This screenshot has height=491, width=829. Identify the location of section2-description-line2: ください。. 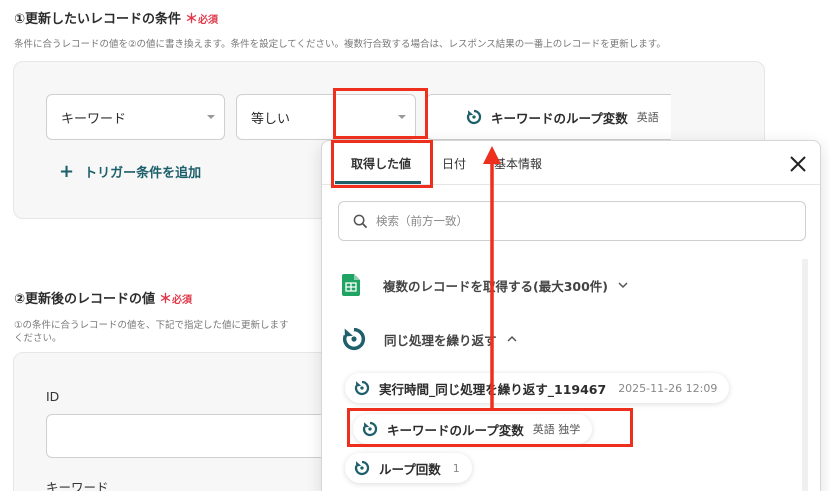
(38, 338).